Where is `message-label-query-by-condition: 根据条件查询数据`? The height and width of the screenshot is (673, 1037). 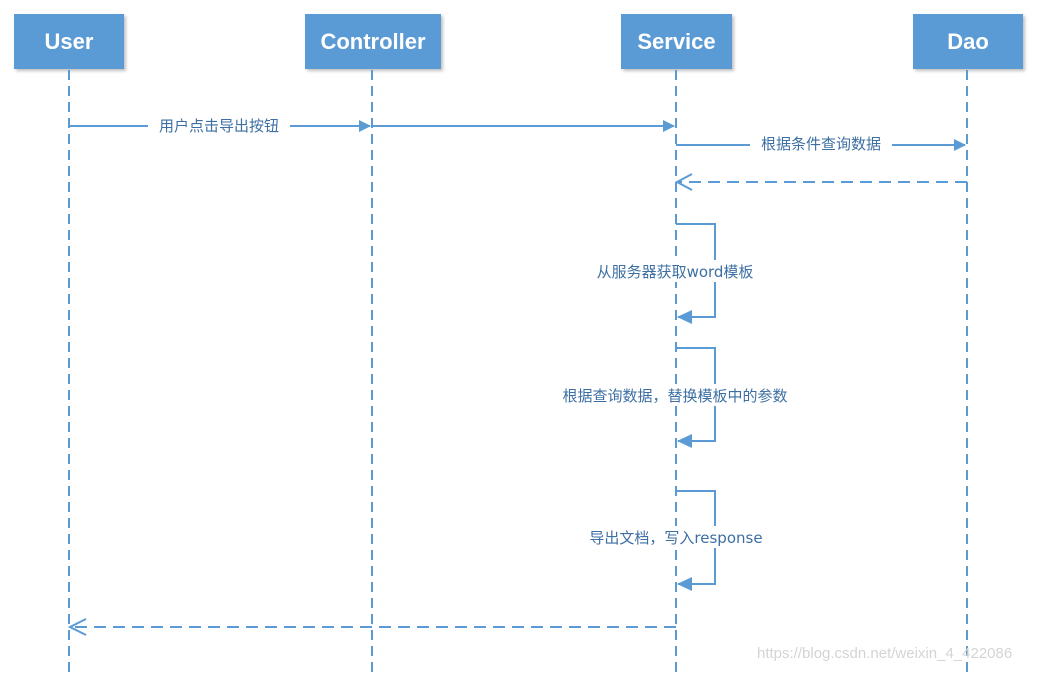
message-label-query-by-condition: 根据条件查询数据 is located at coordinates (821, 144).